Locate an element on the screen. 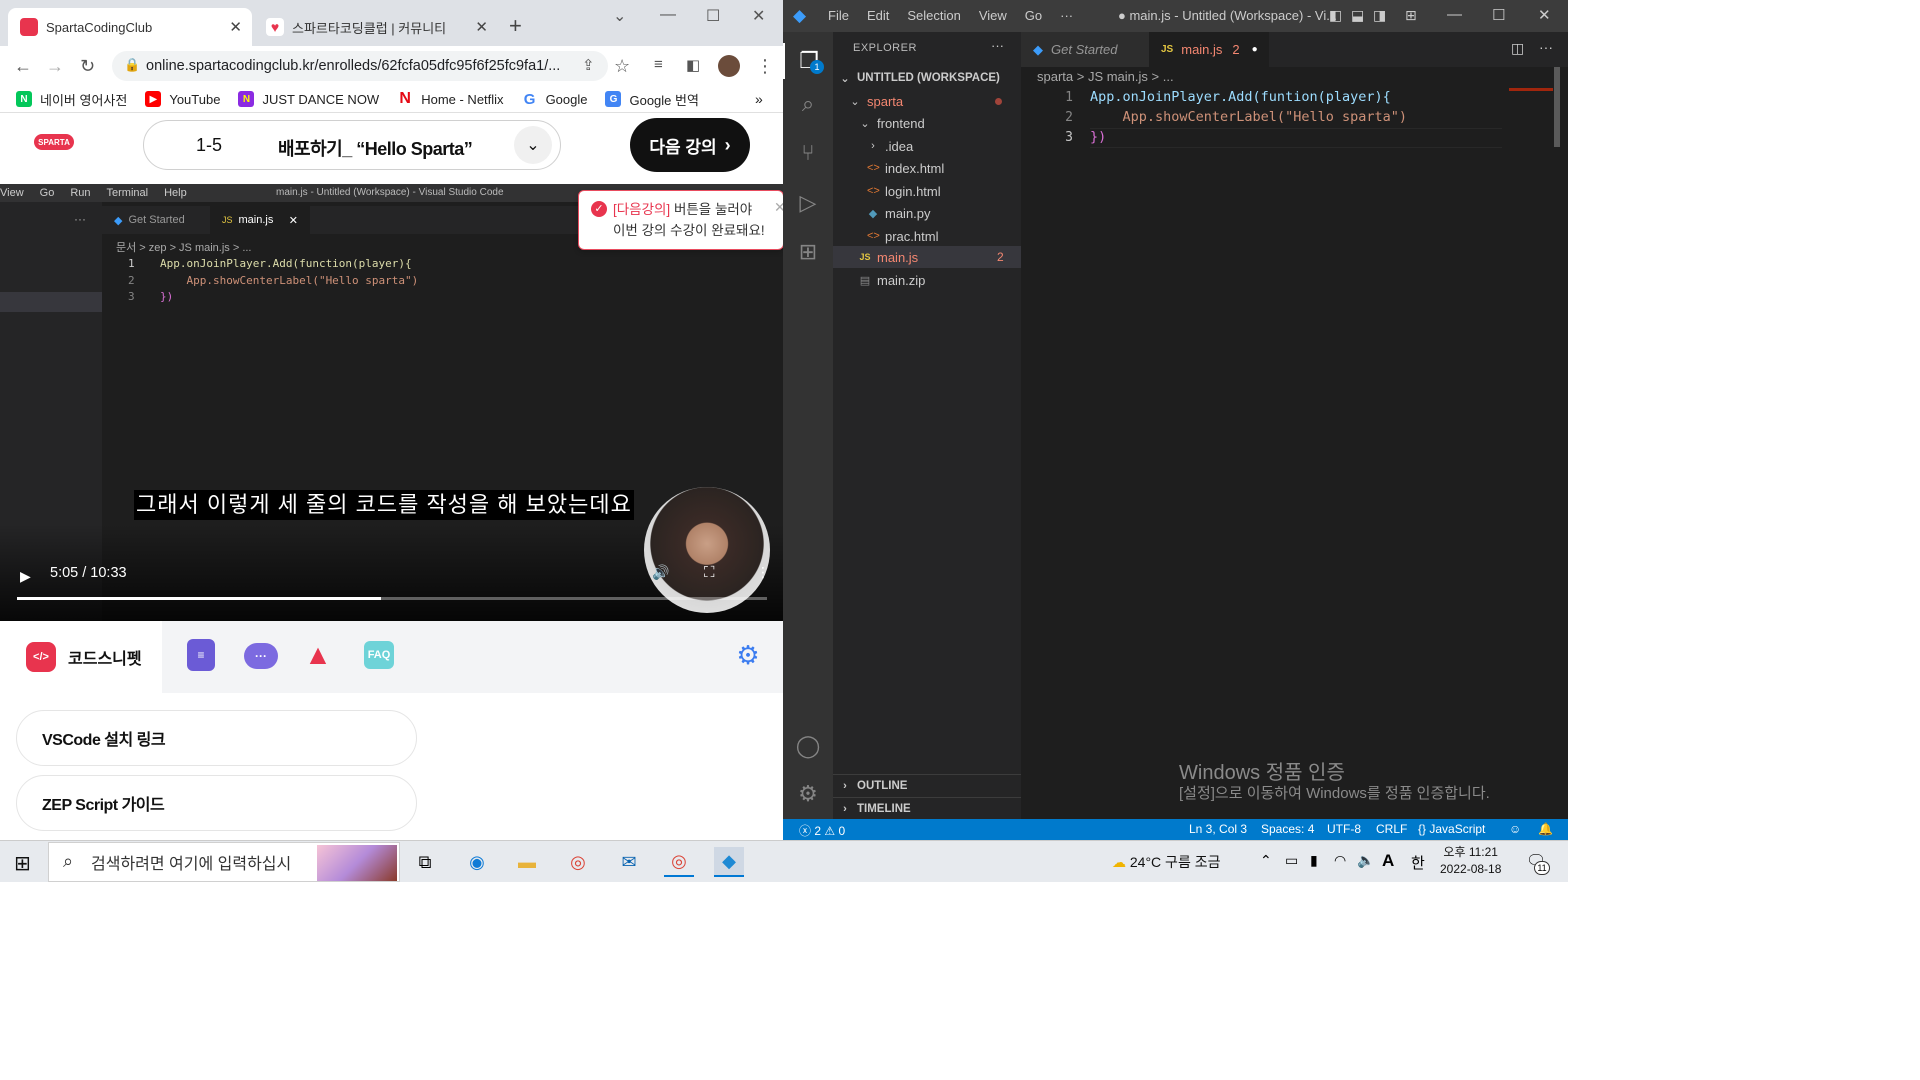  search-icon: ⌕ is located at coordinates (808, 103).